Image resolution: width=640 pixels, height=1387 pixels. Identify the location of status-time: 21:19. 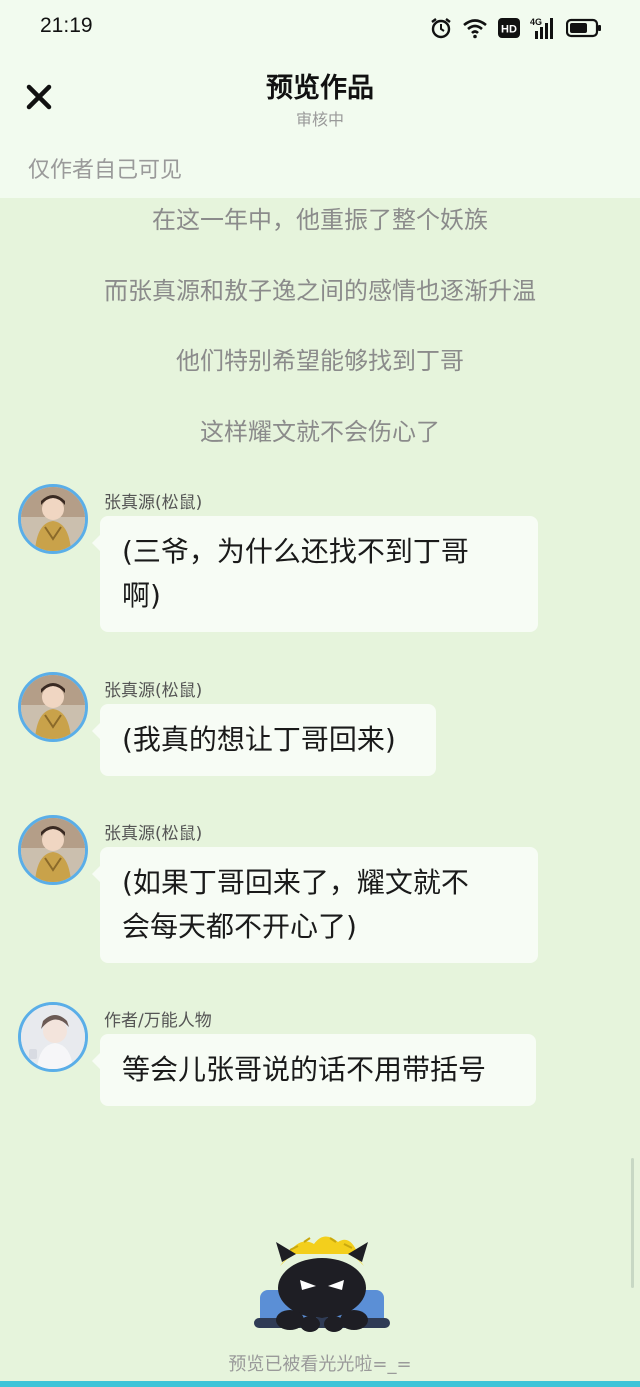
(66, 25).